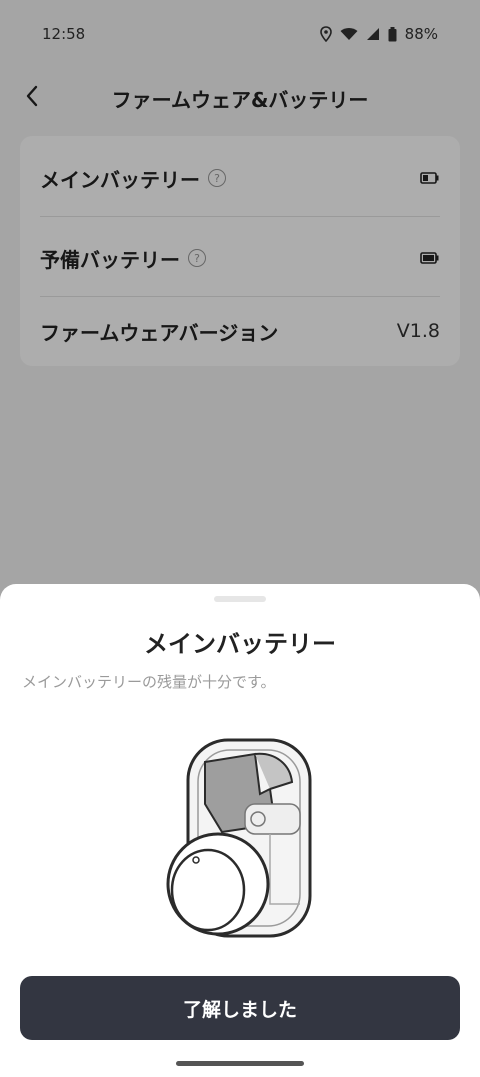  What do you see at coordinates (240, 644) in the screenshot?
I see `sheet-title: メインバッテリー` at bounding box center [240, 644].